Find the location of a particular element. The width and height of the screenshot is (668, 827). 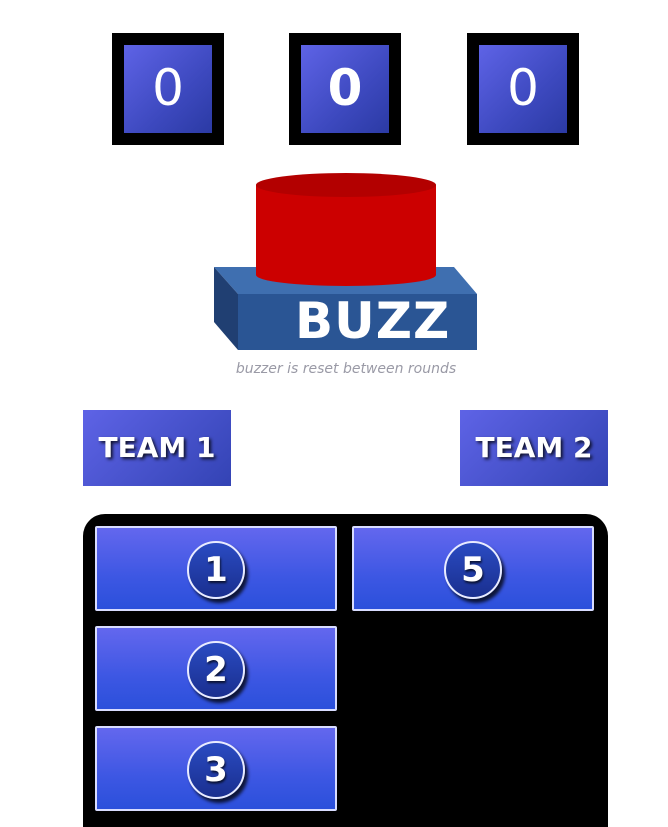

team1-score: 0 is located at coordinates (168, 89).